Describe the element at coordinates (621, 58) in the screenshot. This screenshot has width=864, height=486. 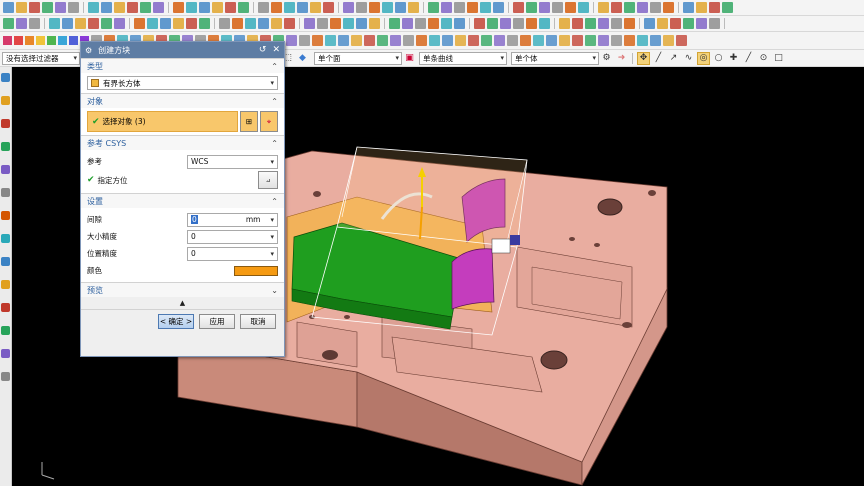
I see `arrow-right-icon: ➜` at that location.